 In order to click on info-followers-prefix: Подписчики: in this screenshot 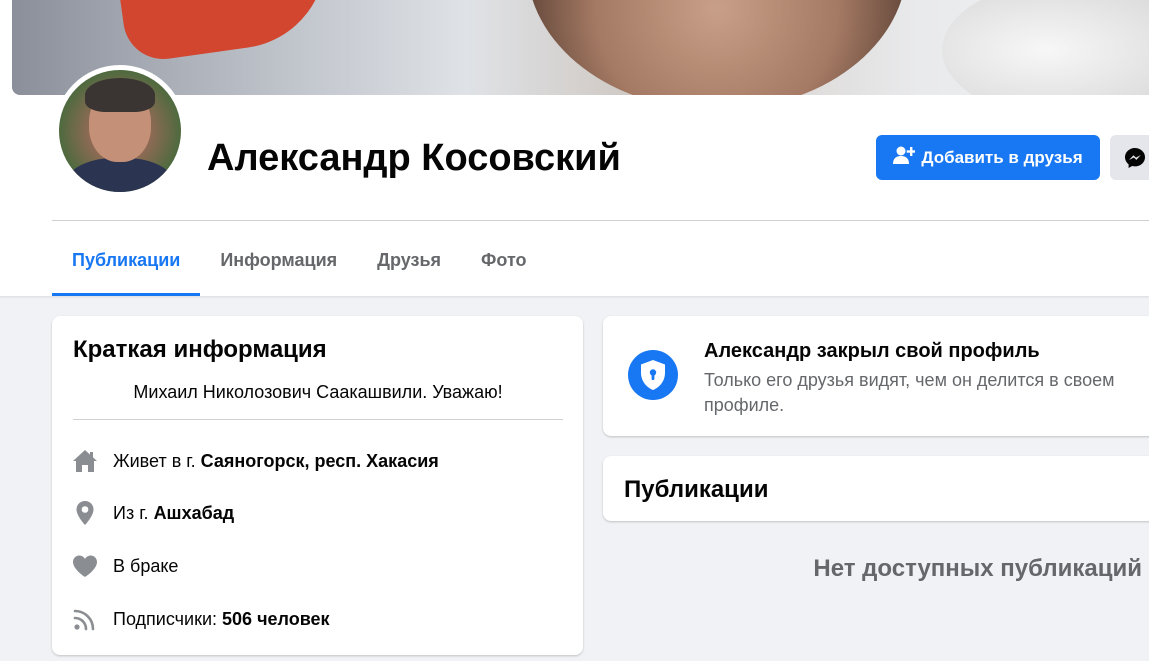, I will do `click(168, 618)`.